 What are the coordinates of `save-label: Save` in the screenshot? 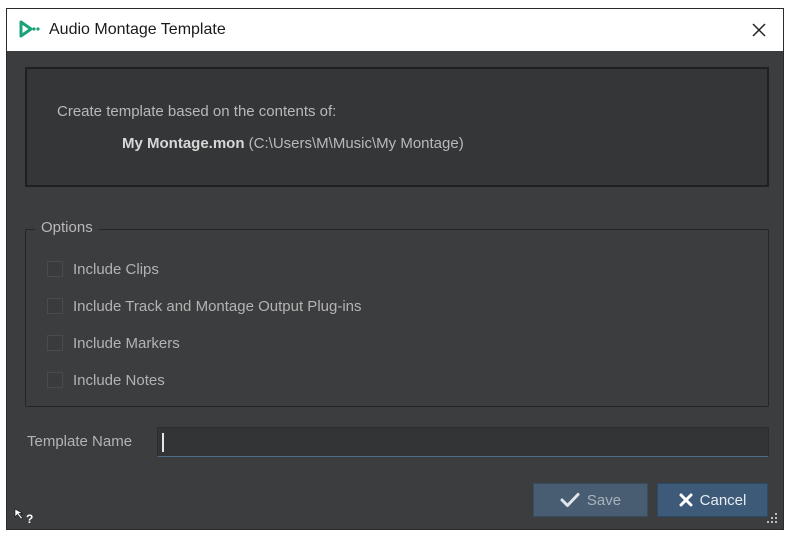 It's located at (604, 500).